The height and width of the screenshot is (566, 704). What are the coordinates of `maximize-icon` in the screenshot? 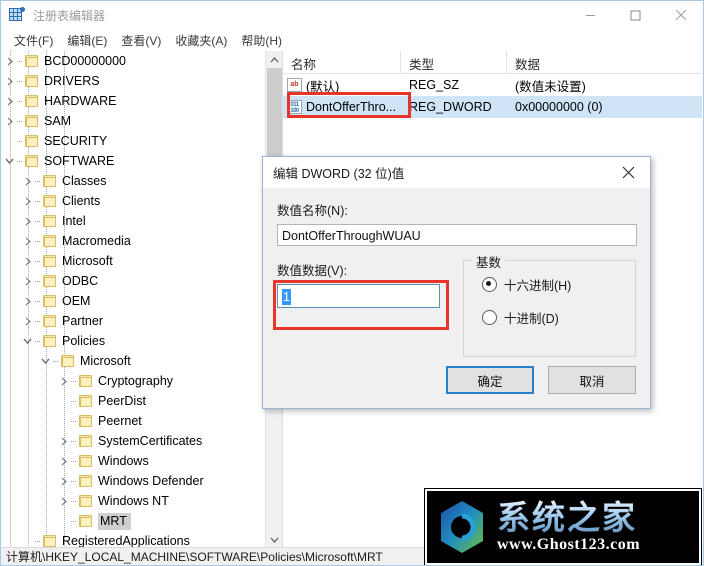 It's located at (635, 15).